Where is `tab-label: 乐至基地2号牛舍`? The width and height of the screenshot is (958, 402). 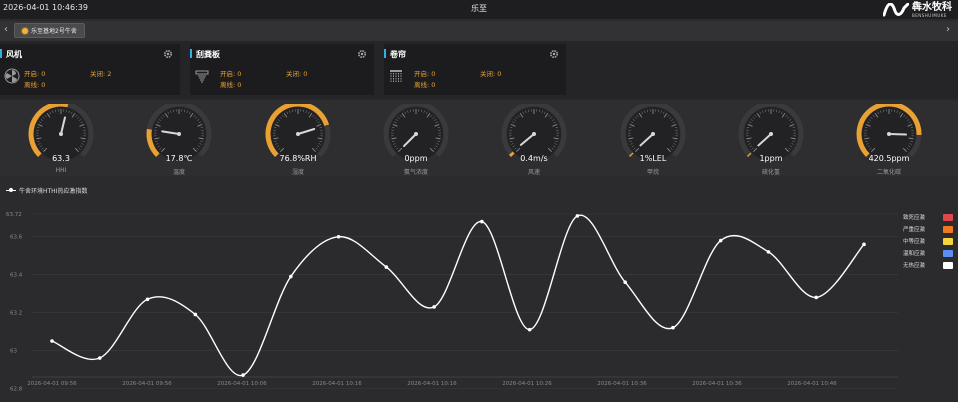
tab-label: 乐至基地2号牛舍 is located at coordinates (54, 31).